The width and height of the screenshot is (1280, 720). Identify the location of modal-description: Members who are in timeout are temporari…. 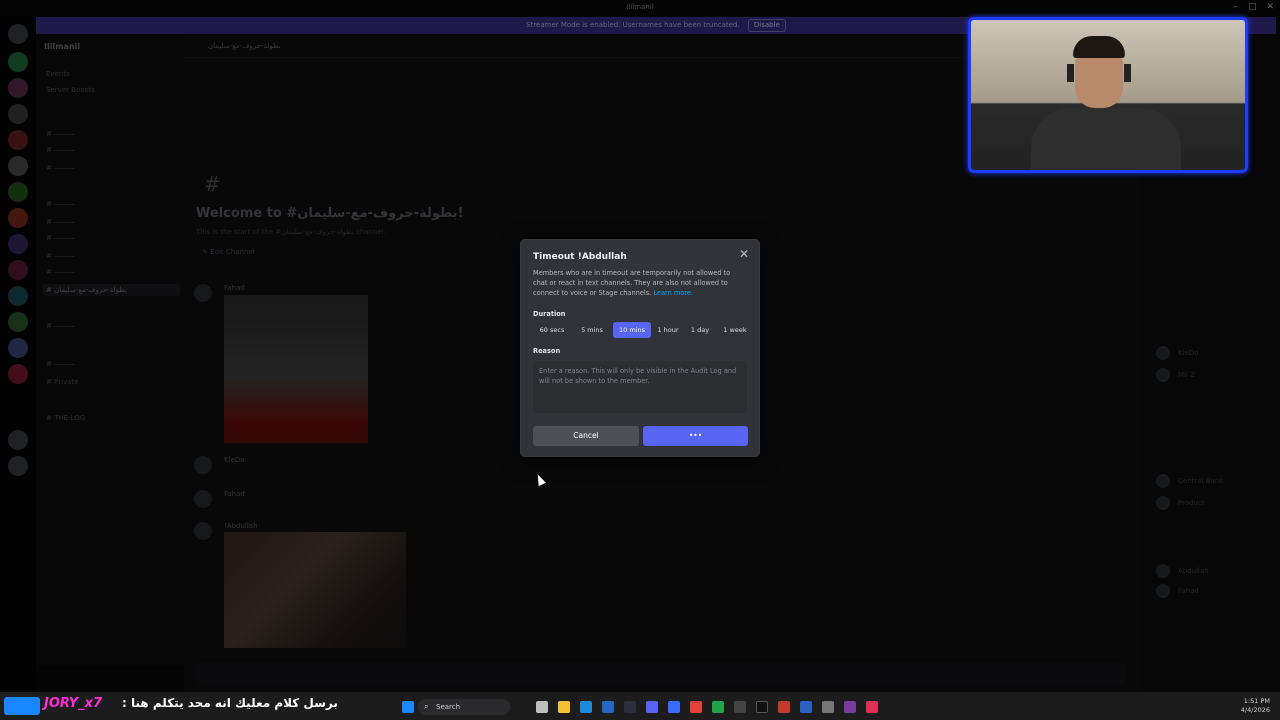
(639, 283).